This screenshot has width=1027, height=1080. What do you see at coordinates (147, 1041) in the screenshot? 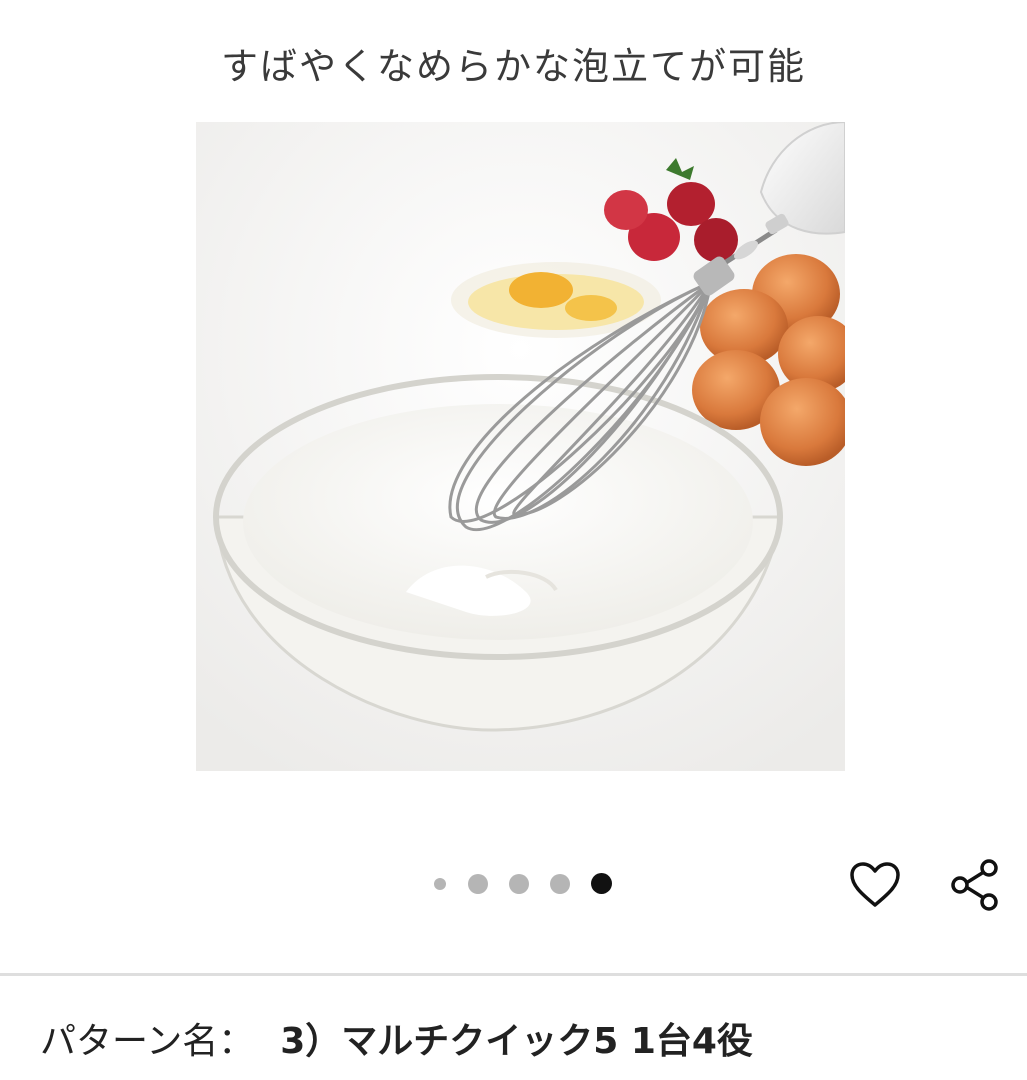
I see `pattern-label: パターン名：` at bounding box center [147, 1041].